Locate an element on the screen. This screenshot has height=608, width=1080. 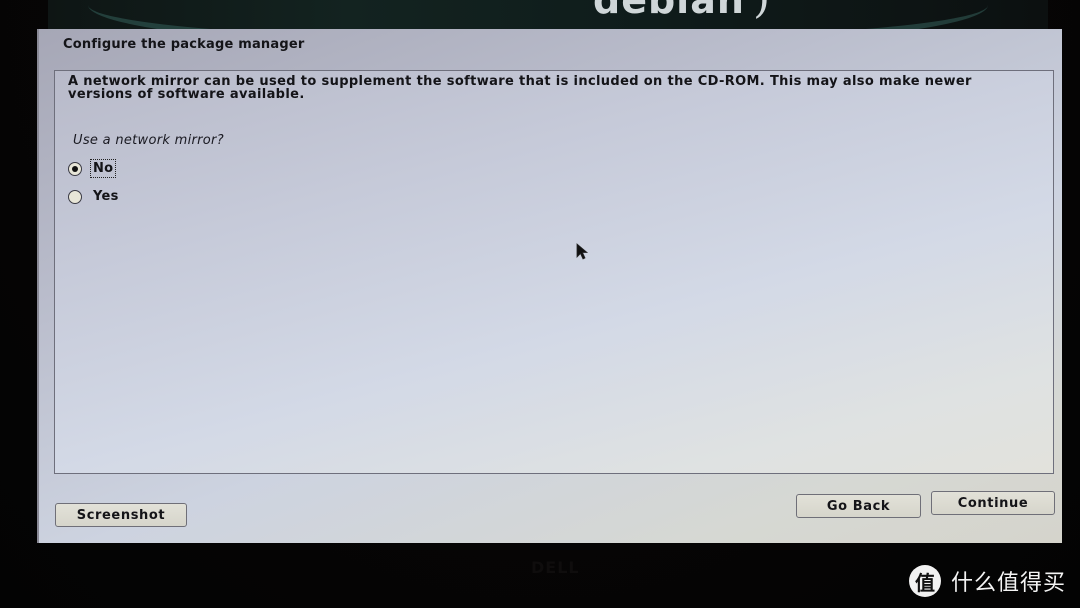
radio-button-unchecked is located at coordinates (75, 196).